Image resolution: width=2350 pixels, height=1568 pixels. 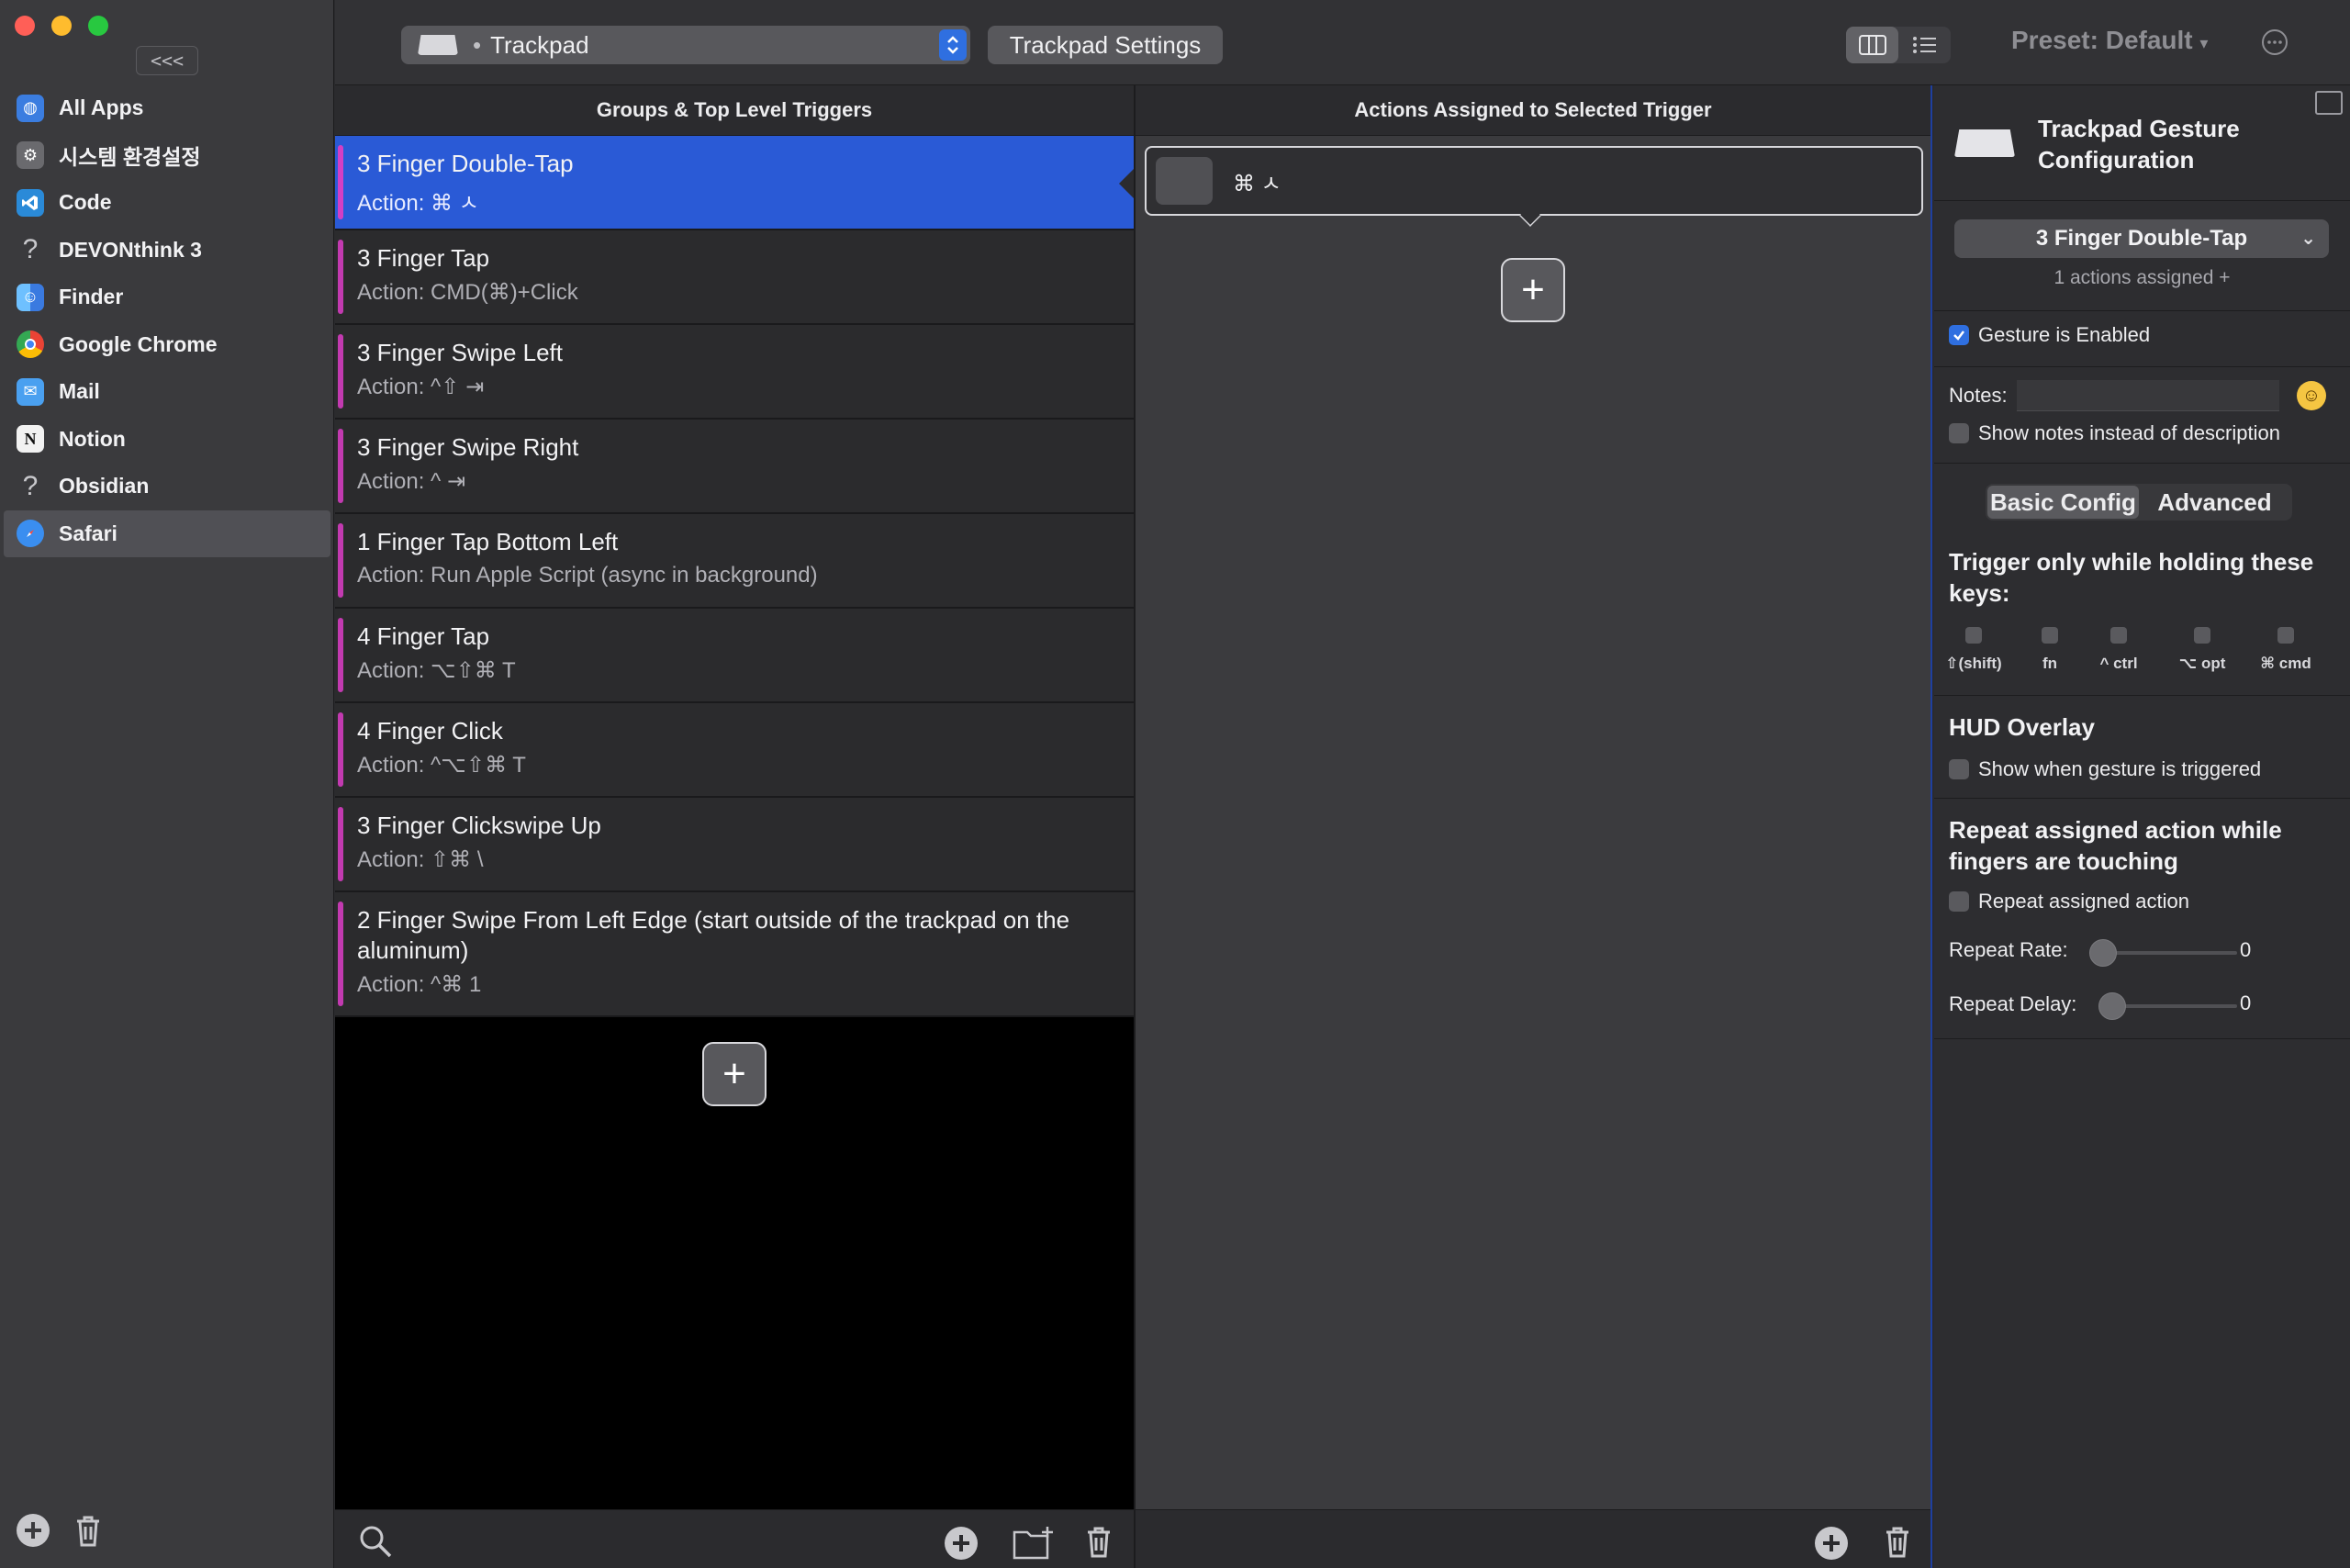 What do you see at coordinates (1184, 181) in the screenshot?
I see `action-thumbnail` at bounding box center [1184, 181].